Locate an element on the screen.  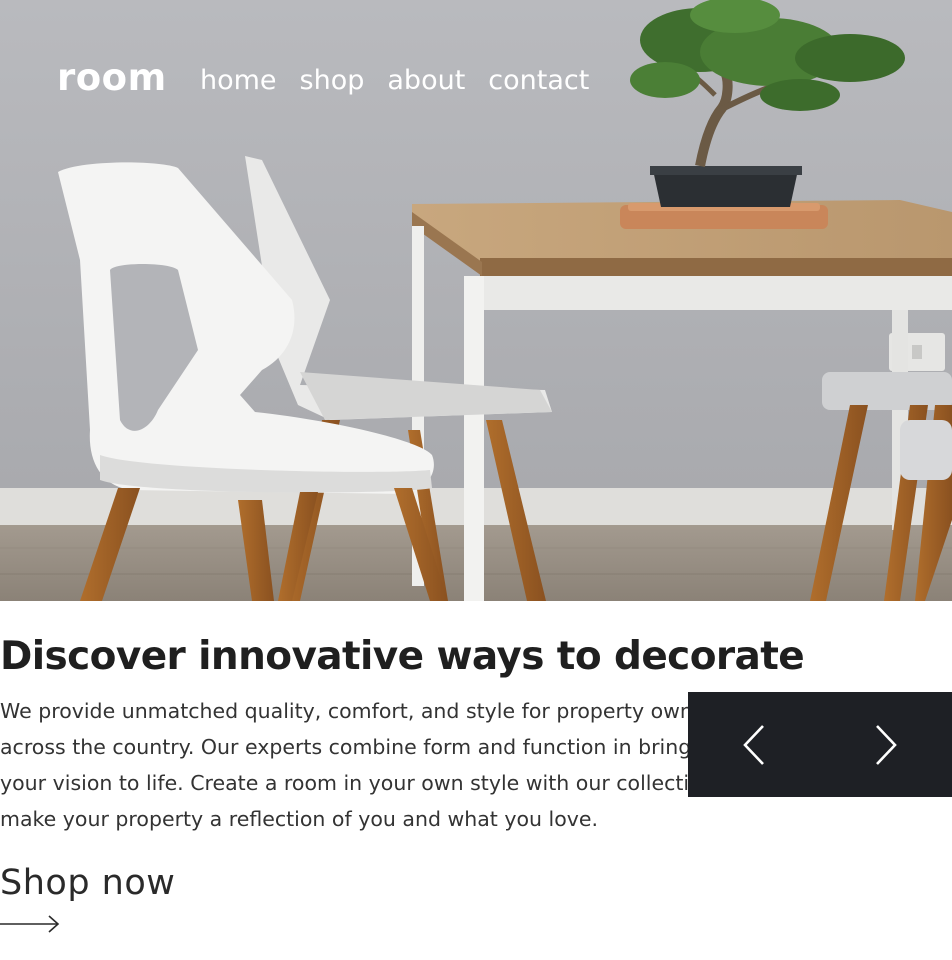
page-headline: Discover innovative ways to decorate is located at coordinates (402, 656).